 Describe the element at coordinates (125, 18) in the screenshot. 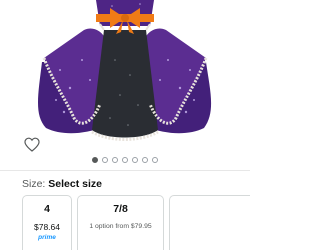

I see `bow-knot` at that location.